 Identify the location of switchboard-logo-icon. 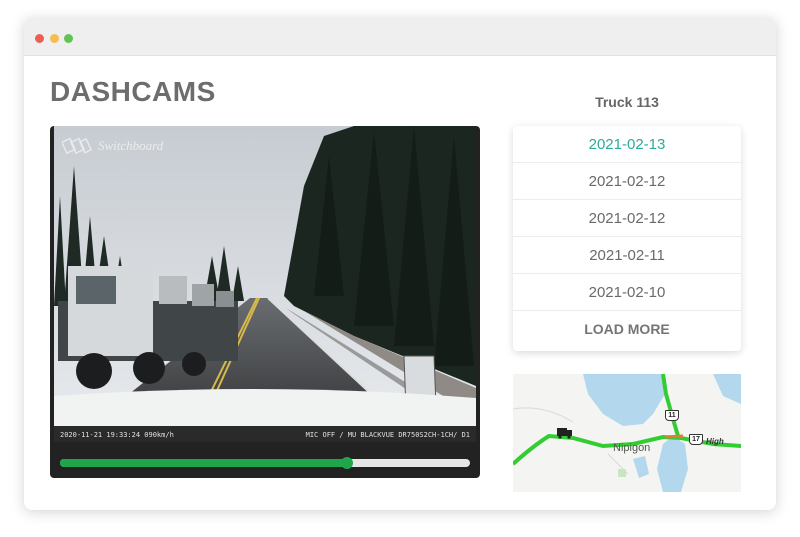
(77, 145).